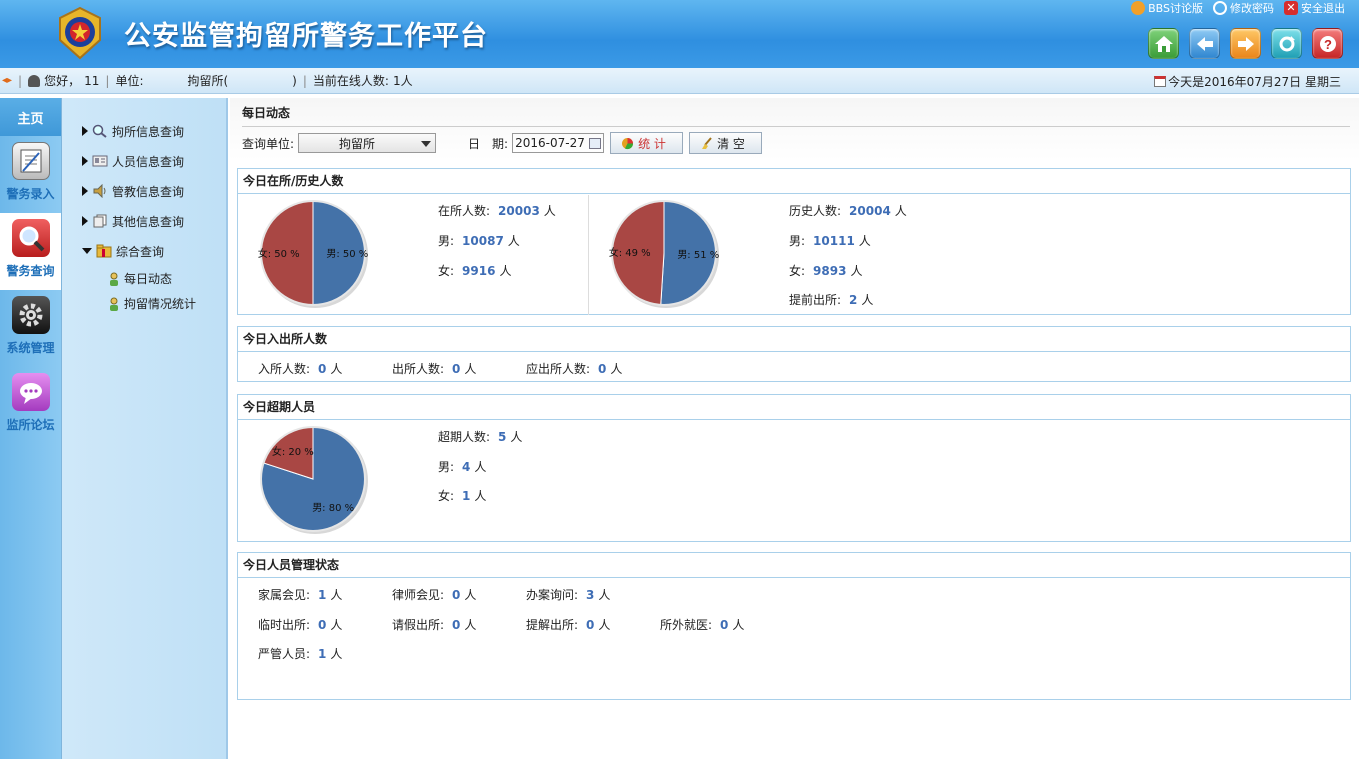  I want to click on tree-item-facility-query: 拘所信息查询, so click(144, 131).